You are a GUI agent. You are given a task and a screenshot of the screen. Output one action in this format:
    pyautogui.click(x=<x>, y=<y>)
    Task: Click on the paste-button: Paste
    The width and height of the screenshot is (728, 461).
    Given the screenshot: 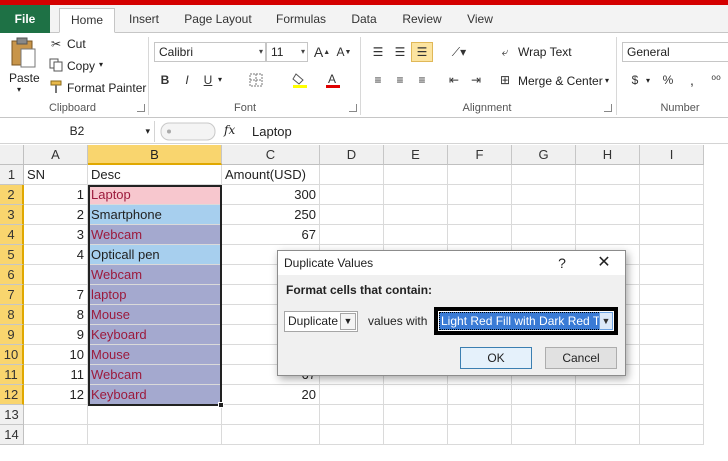 What is the action you would take?
    pyautogui.click(x=24, y=78)
    